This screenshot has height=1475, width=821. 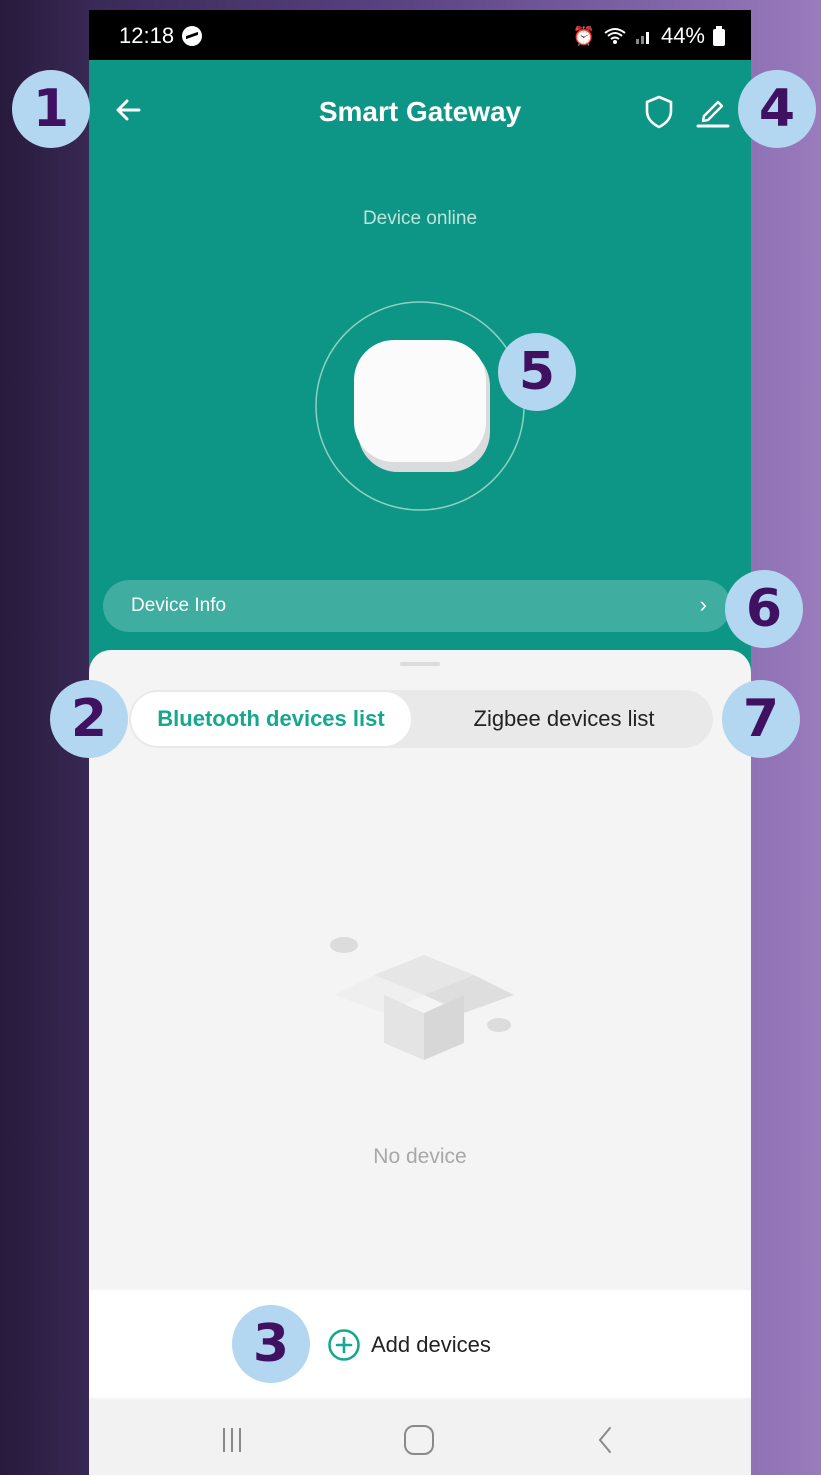 I want to click on pencil-icon, so click(x=712, y=112).